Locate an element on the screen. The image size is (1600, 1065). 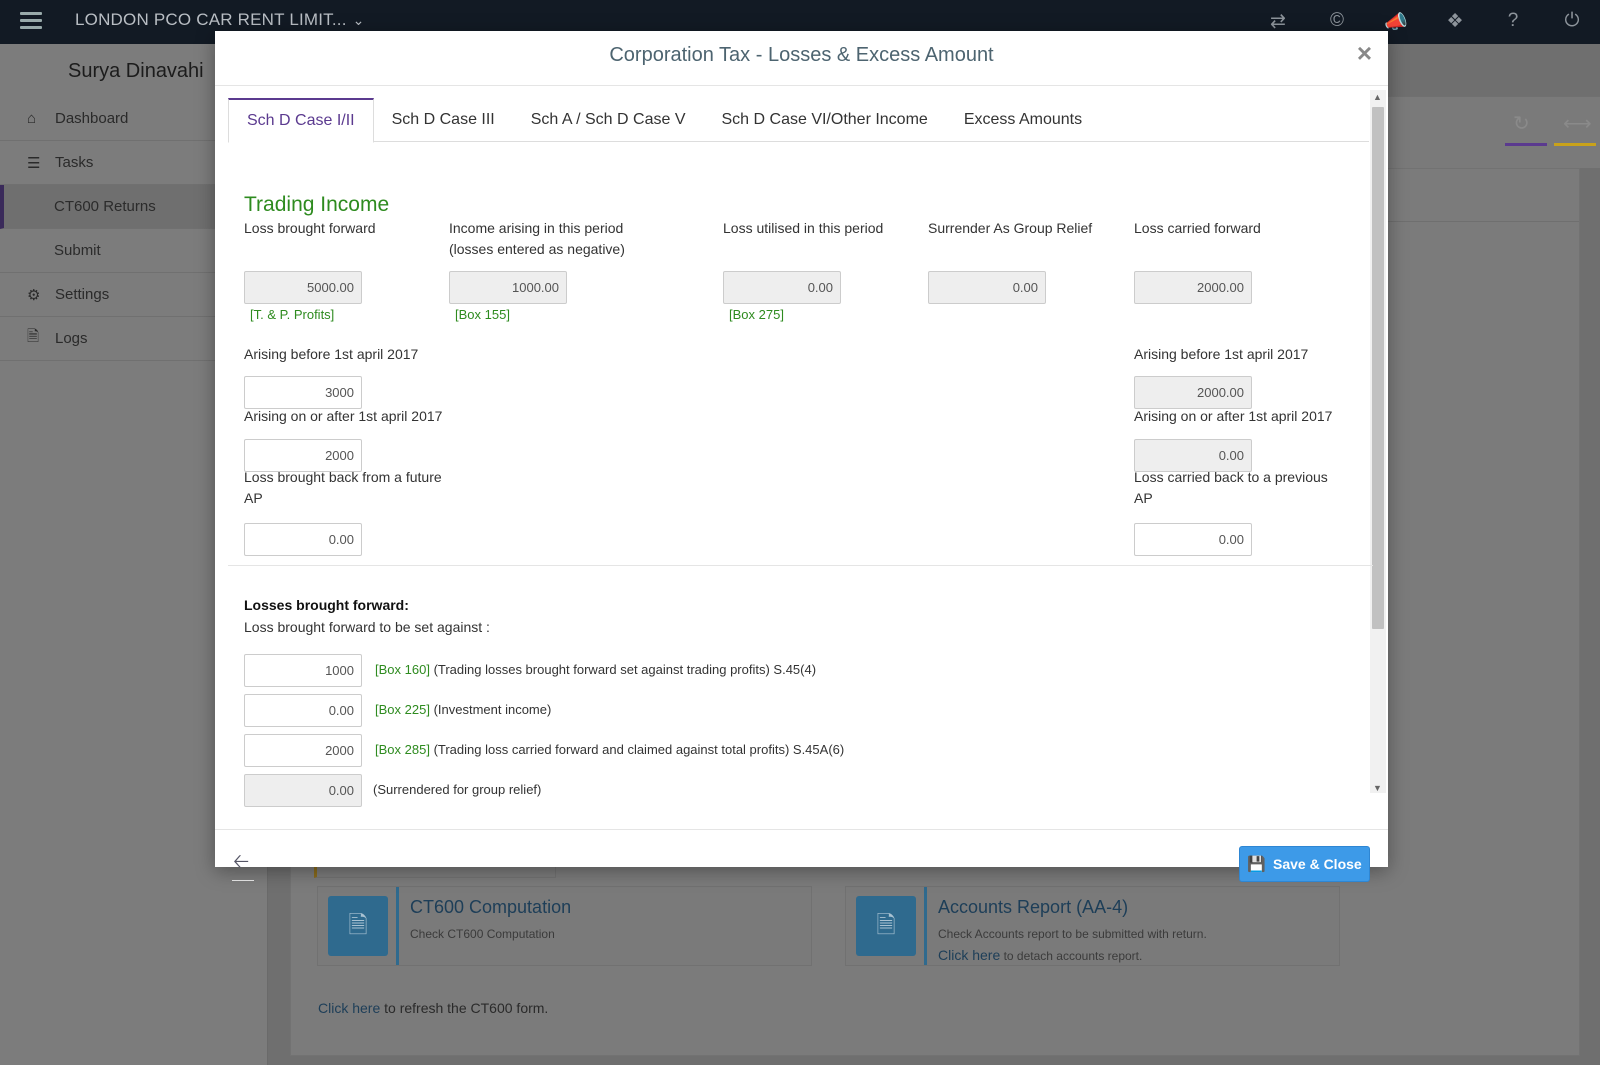
loss-bf-label: Loss brought forward is located at coordinates (310, 228).